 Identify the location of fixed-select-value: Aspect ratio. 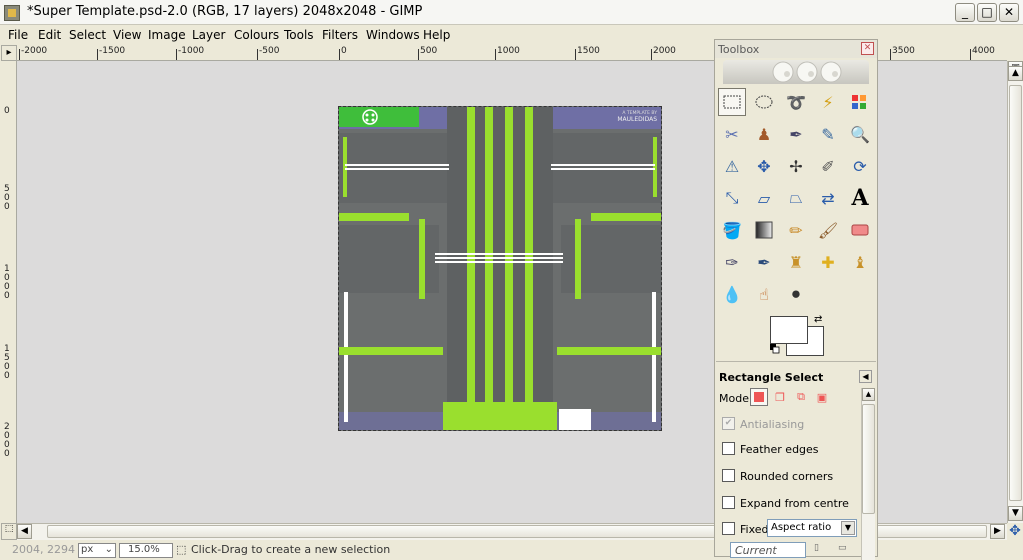
(801, 527).